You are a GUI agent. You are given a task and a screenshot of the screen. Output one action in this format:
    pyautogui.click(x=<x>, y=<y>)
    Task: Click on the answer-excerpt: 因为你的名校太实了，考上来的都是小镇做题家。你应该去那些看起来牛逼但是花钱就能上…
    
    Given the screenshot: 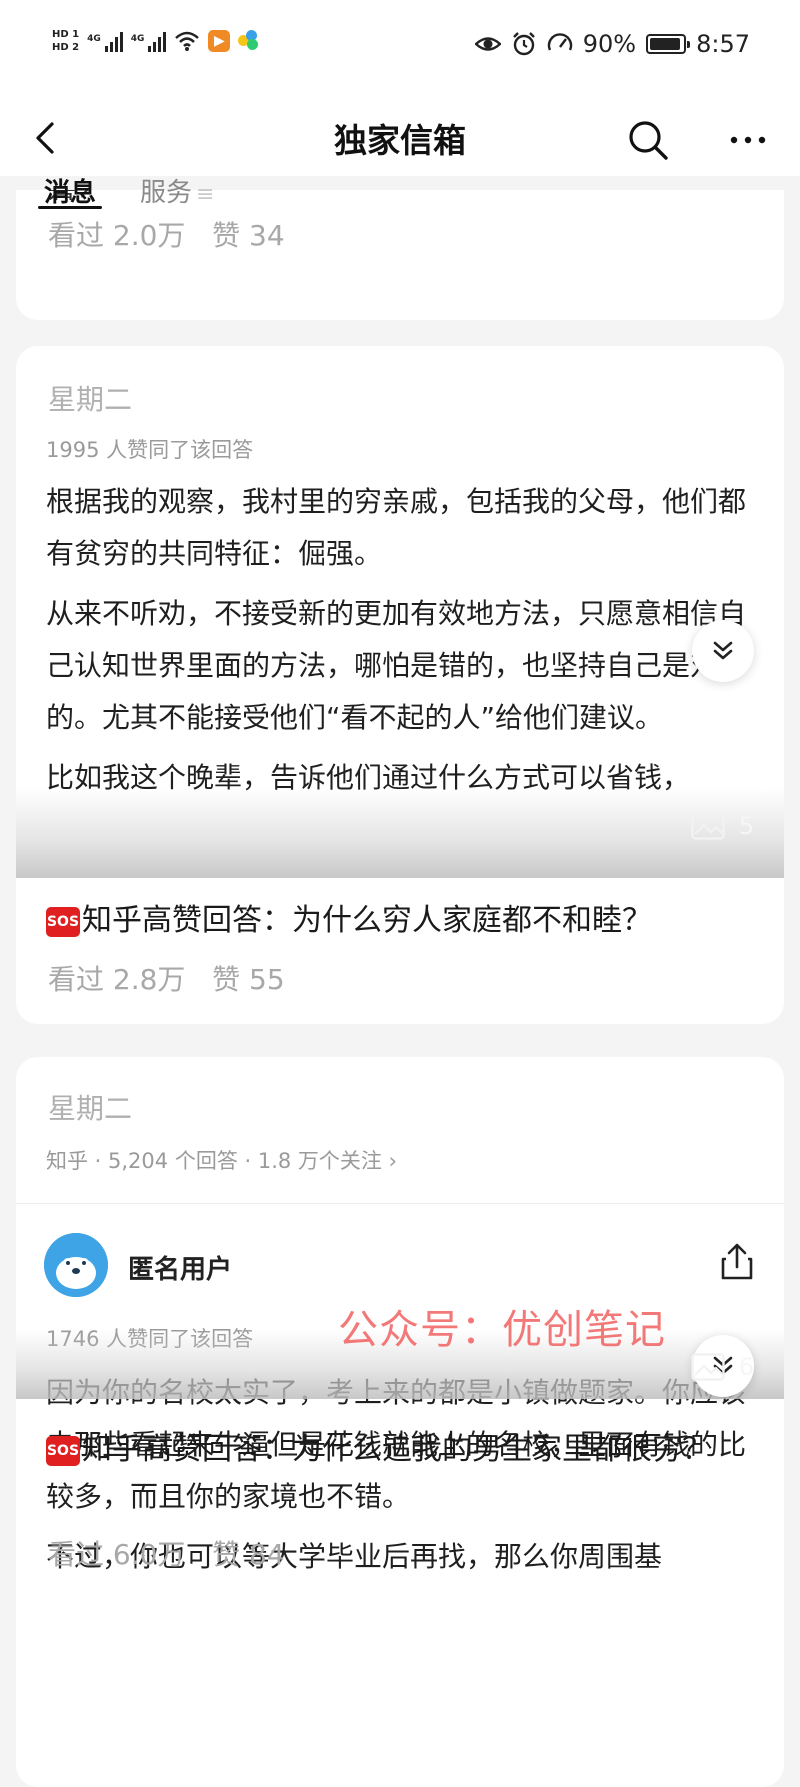 What is the action you would take?
    pyautogui.click(x=398, y=1517)
    